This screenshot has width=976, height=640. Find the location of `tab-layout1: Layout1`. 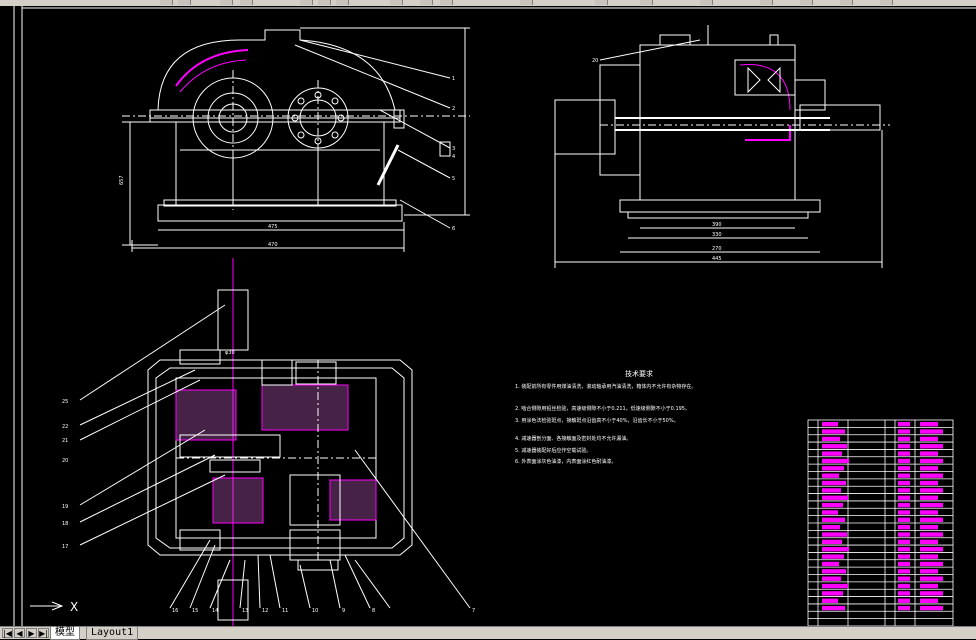

tab-layout1: Layout1 is located at coordinates (112, 633).